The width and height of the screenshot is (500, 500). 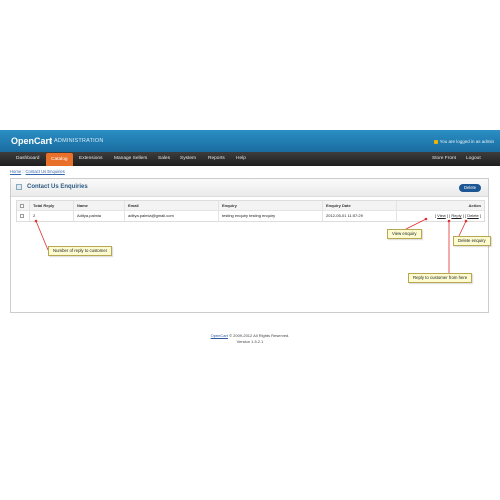 What do you see at coordinates (249, 188) in the screenshot?
I see `panel-header: Contact Us Enquiries Delete` at bounding box center [249, 188].